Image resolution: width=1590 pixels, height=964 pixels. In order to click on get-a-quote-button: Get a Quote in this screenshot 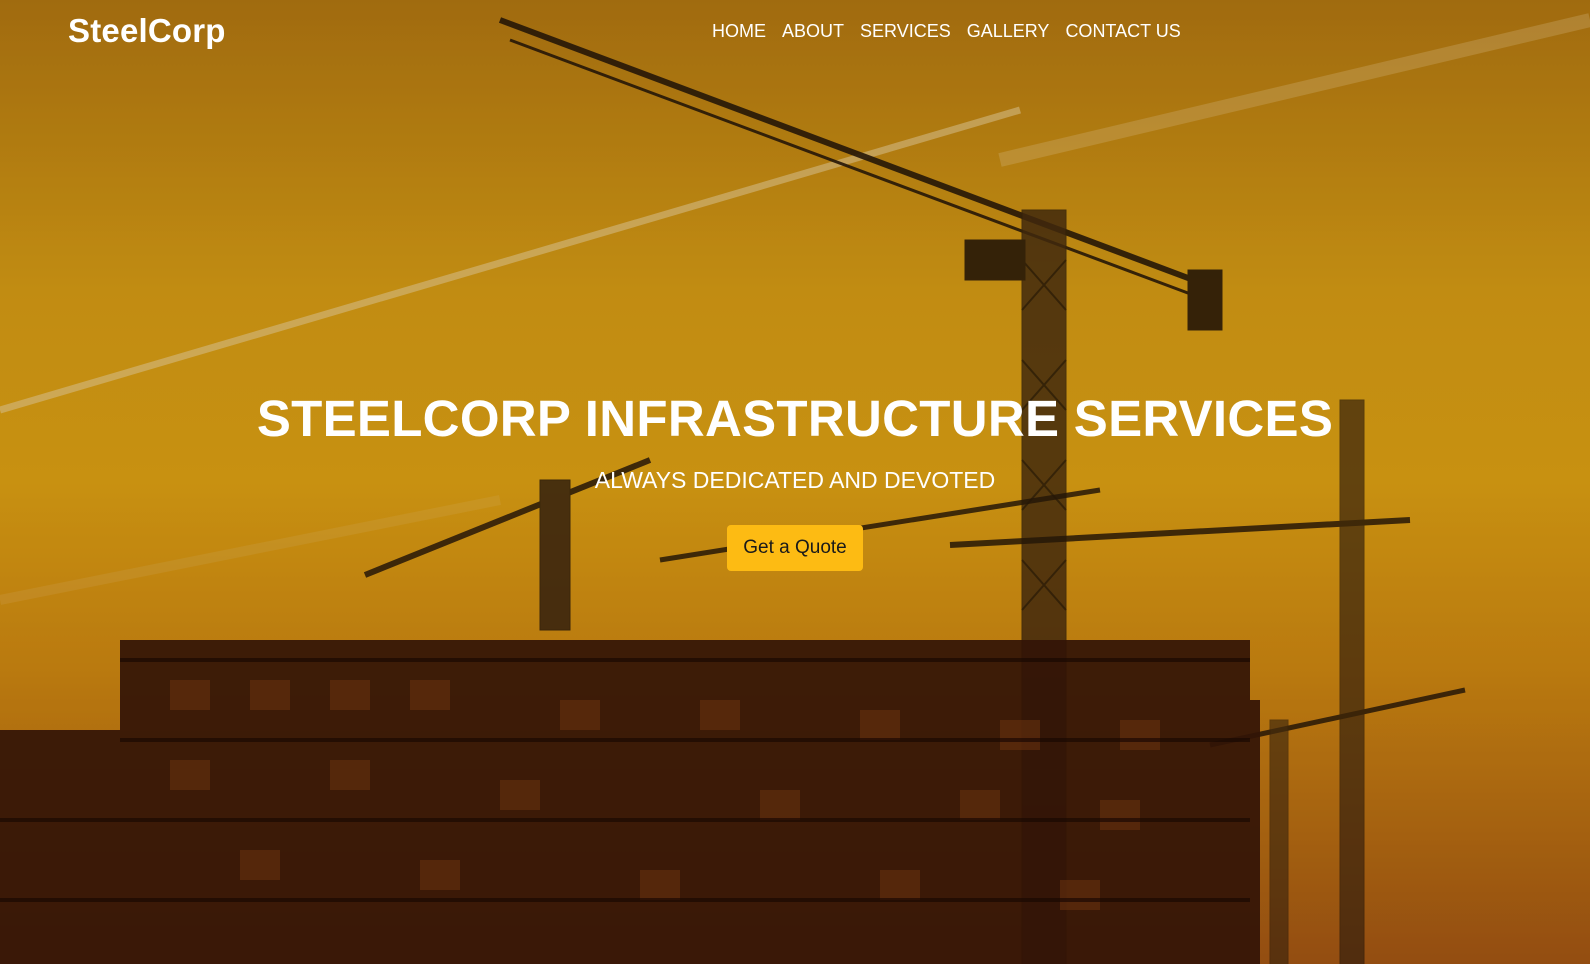, I will do `click(795, 548)`.